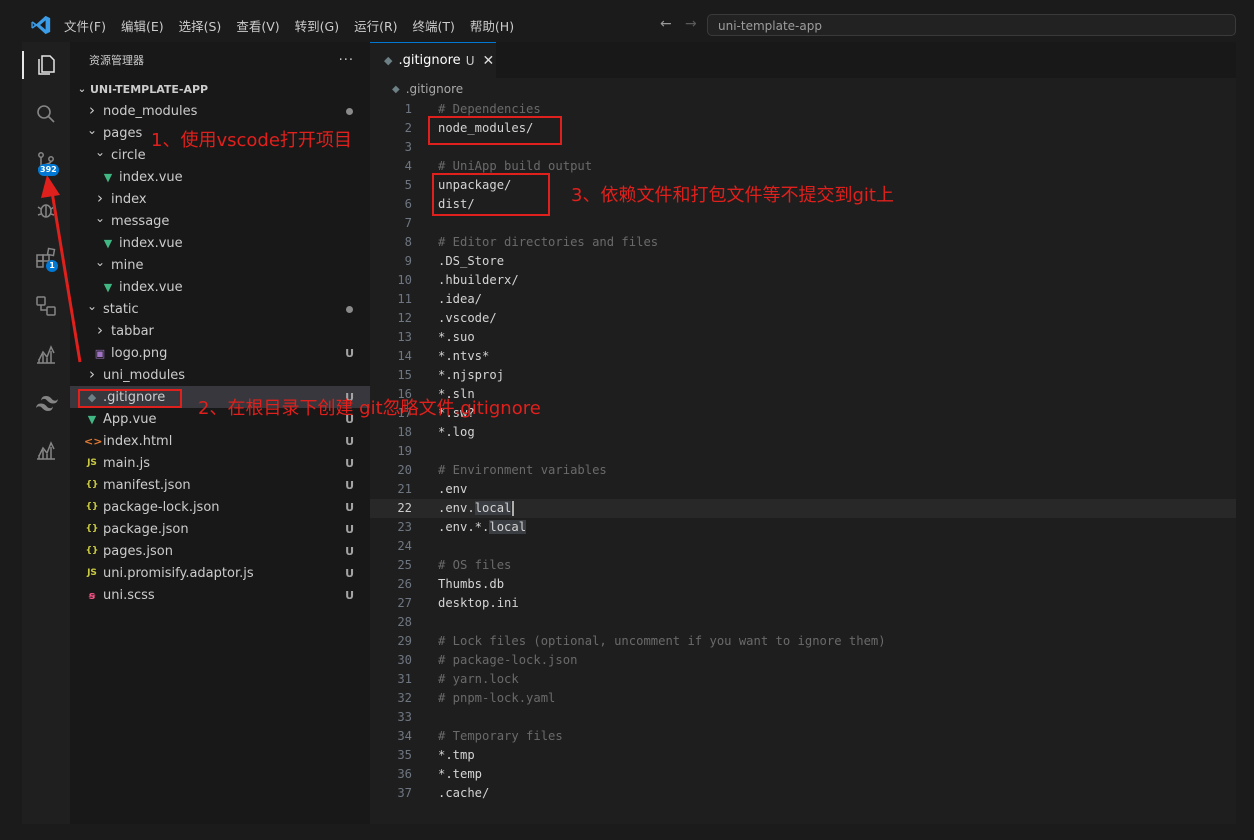 The image size is (1254, 840). What do you see at coordinates (476, 508) in the screenshot?
I see `code-text: .env.local` at bounding box center [476, 508].